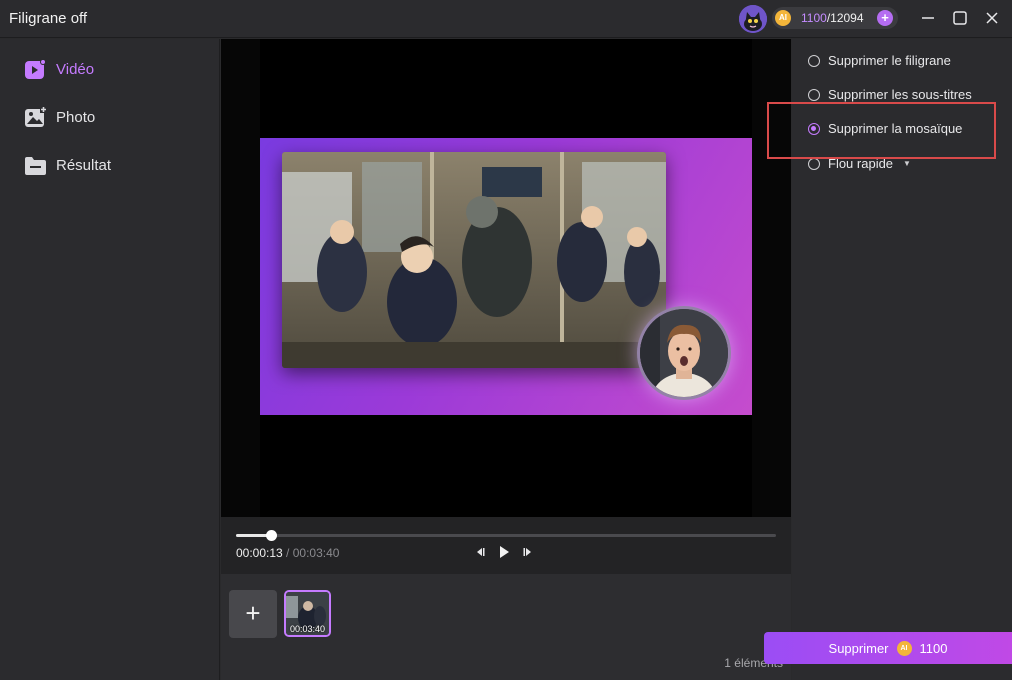  What do you see at coordinates (885, 18) in the screenshot?
I see `buy-credits-button: +` at bounding box center [885, 18].